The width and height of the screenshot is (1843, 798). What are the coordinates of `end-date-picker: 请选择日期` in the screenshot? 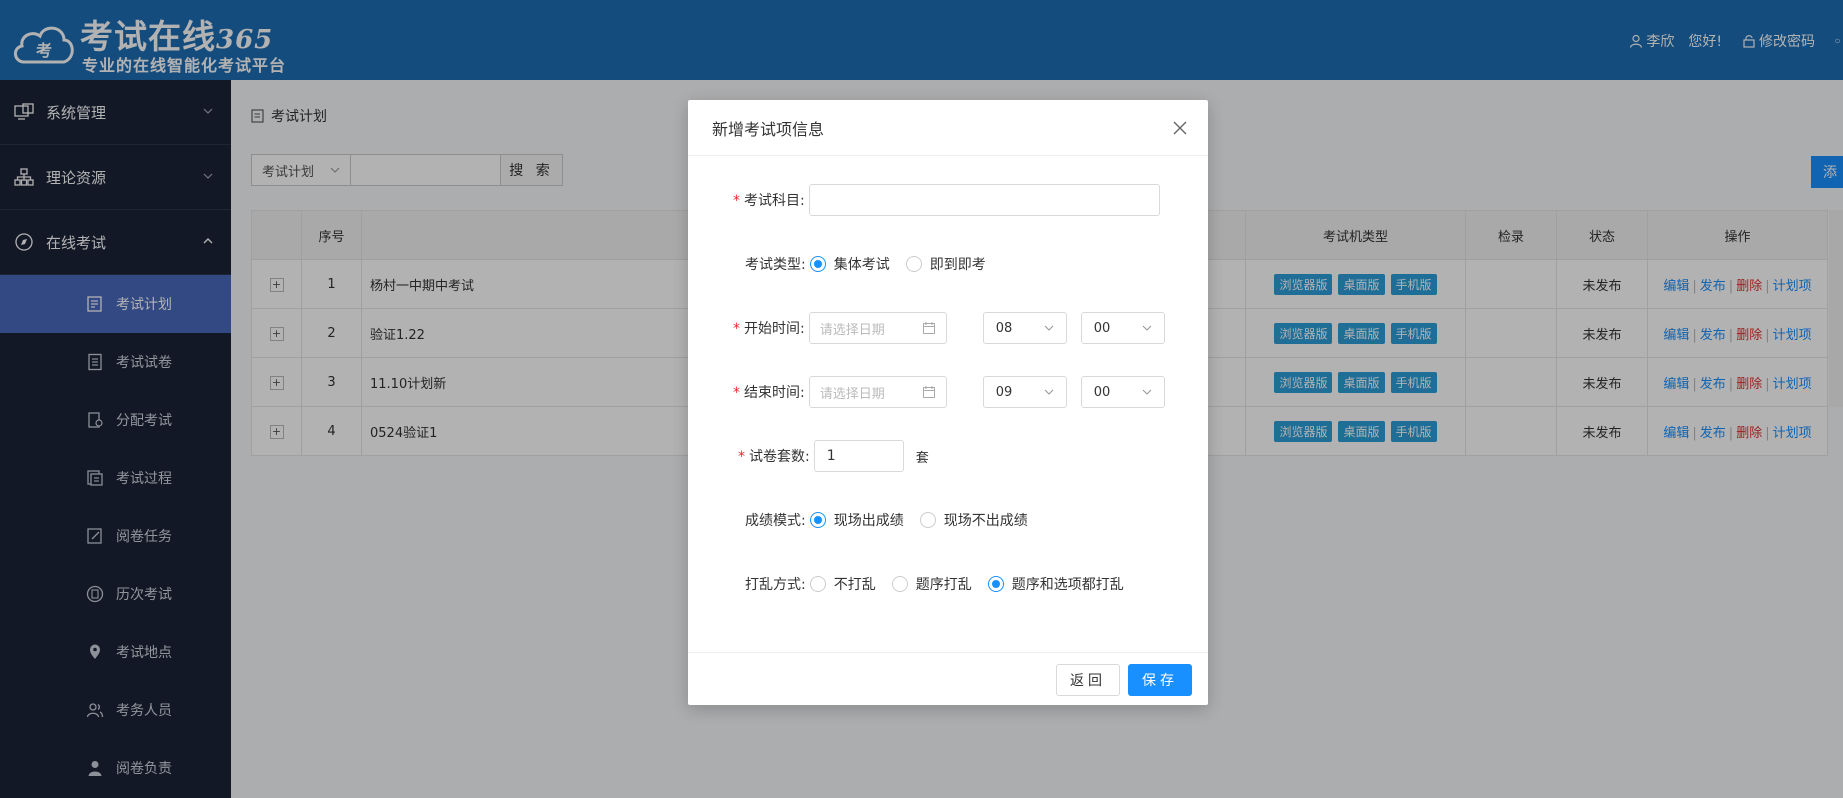 It's located at (877, 392).